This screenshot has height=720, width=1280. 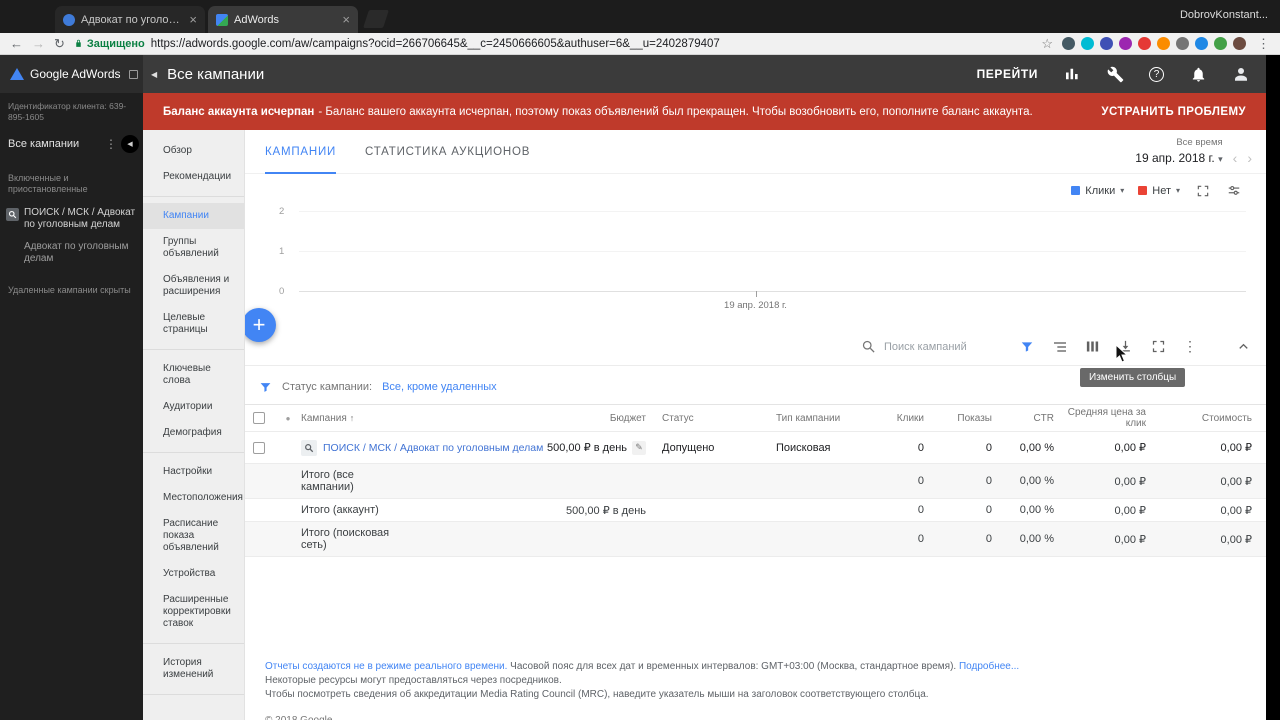 I want to click on row-checkbox, so click(x=259, y=447).